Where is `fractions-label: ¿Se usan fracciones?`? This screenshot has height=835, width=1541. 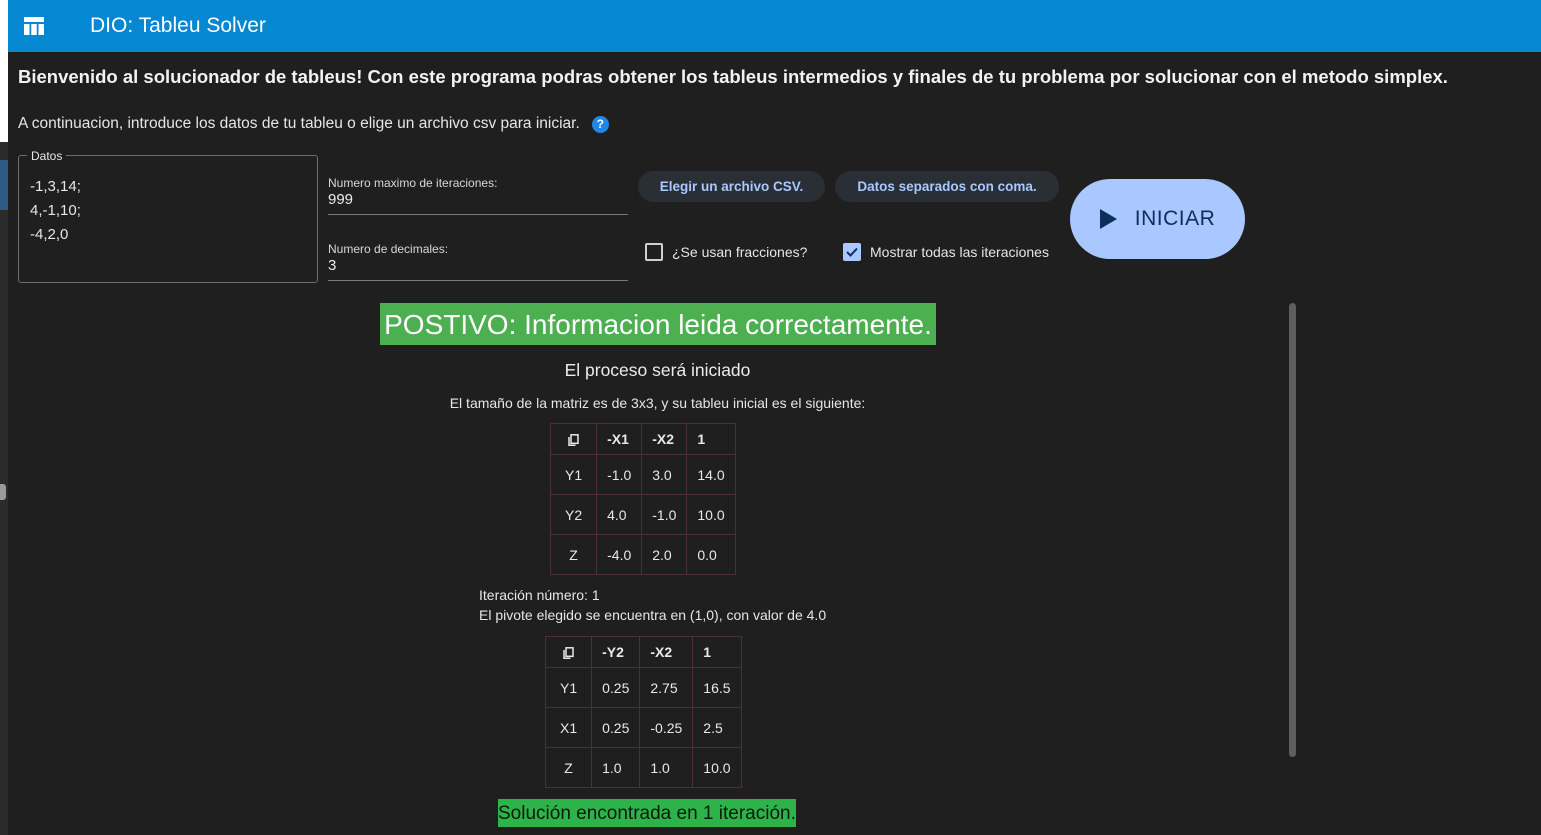 fractions-label: ¿Se usan fracciones? is located at coordinates (740, 252).